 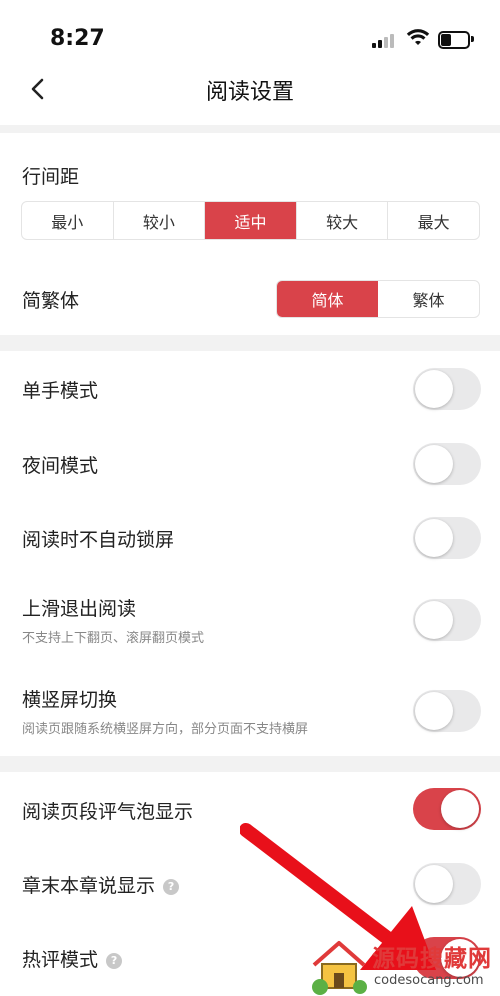 What do you see at coordinates (447, 464) in the screenshot?
I see `night-mode-toggle` at bounding box center [447, 464].